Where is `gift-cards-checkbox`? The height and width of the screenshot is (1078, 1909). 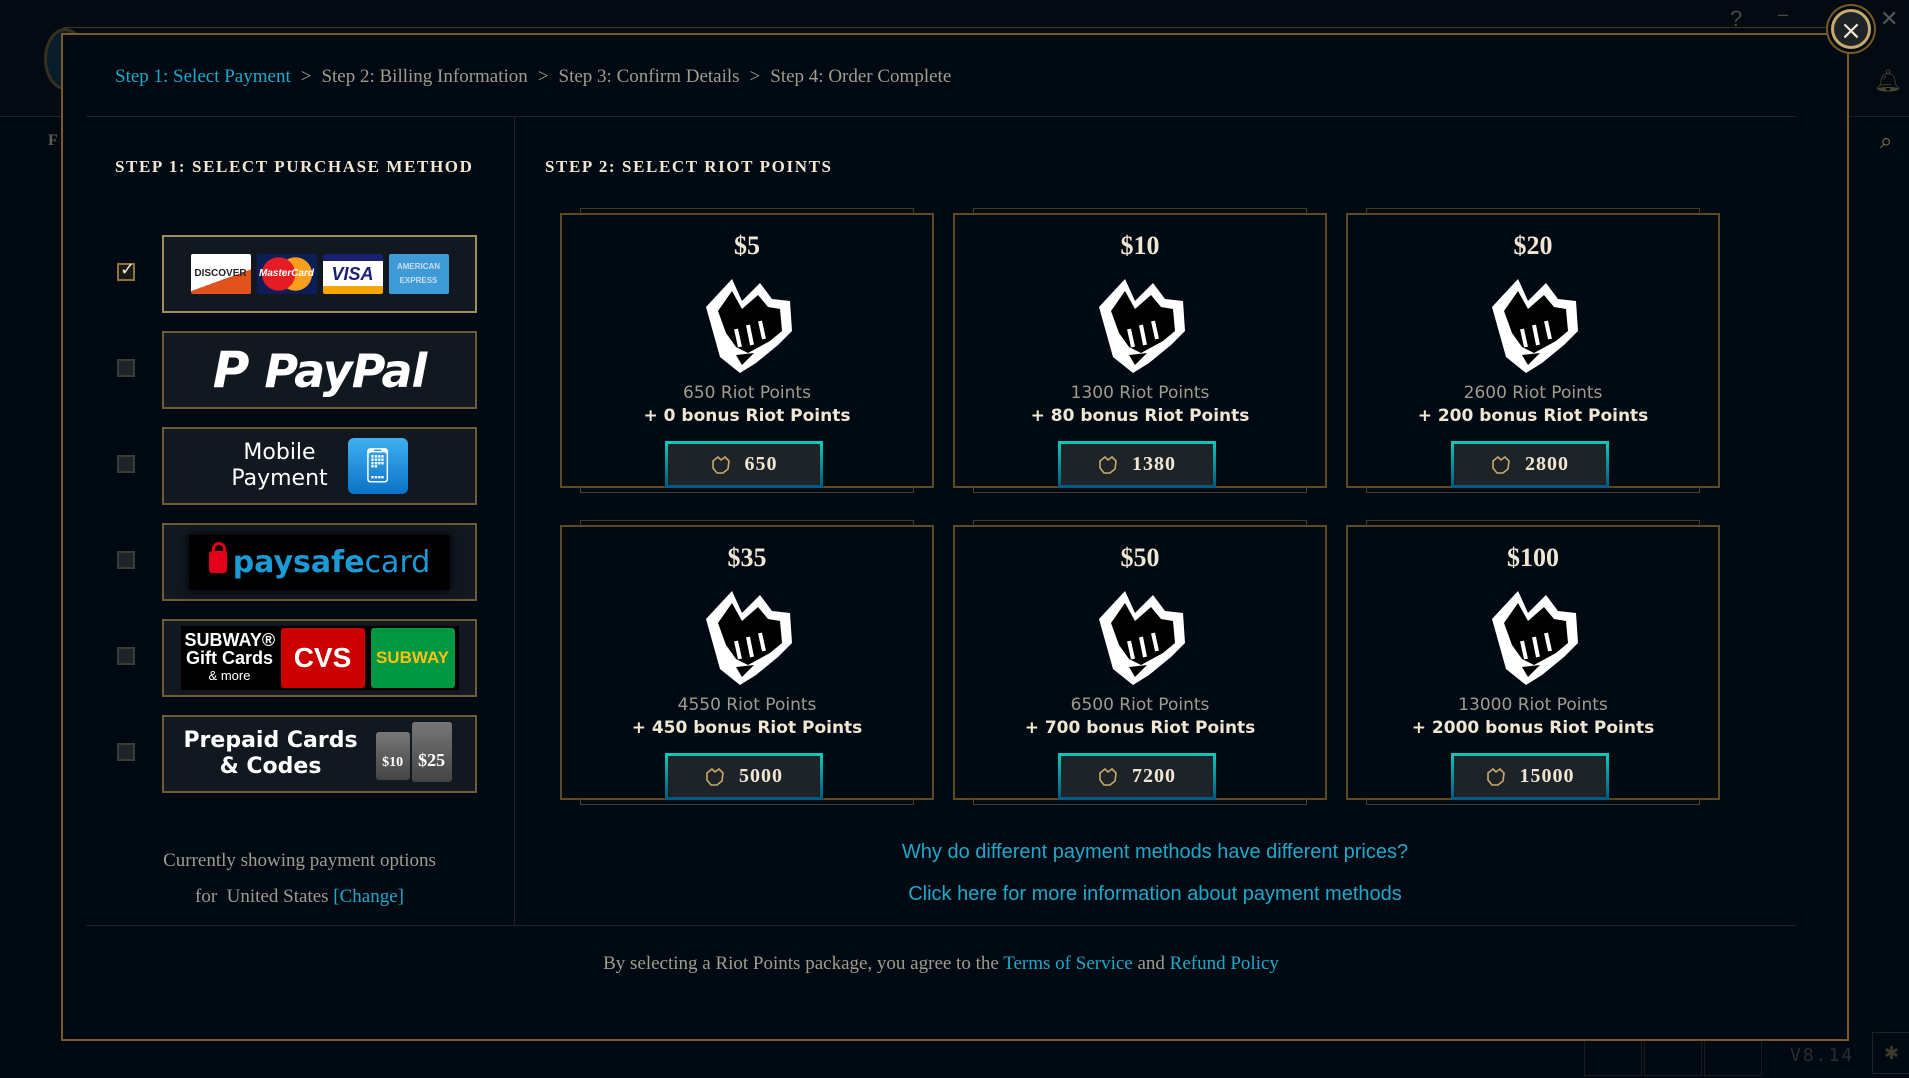 gift-cards-checkbox is located at coordinates (126, 656).